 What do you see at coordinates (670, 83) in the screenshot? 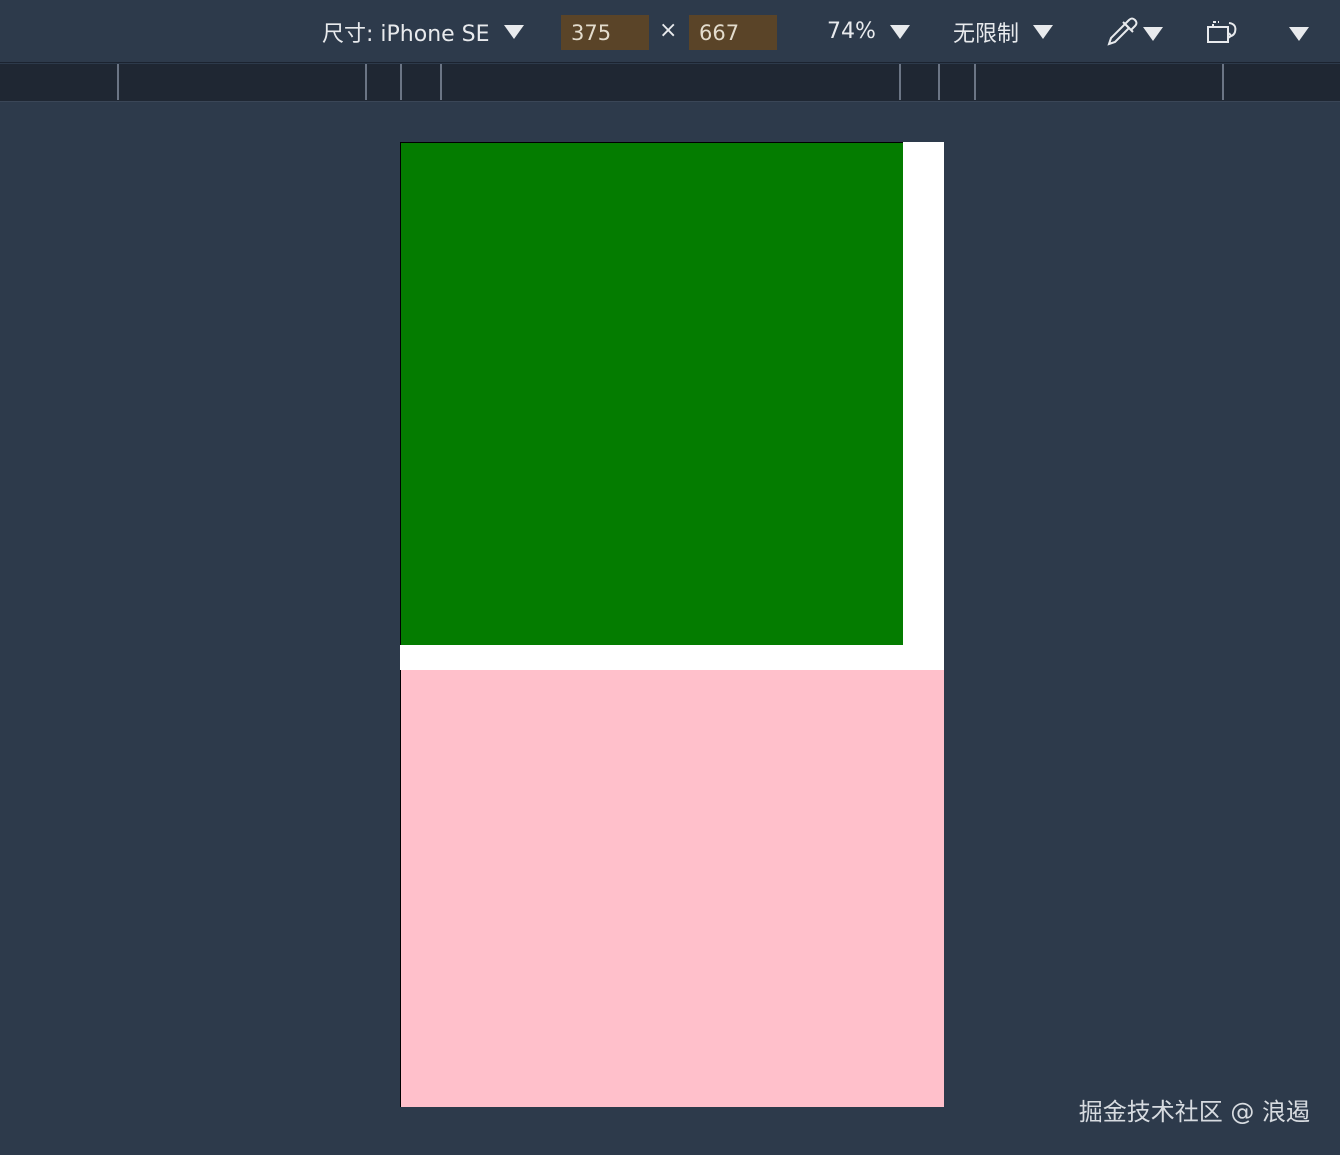
I see `media-query-ruler` at bounding box center [670, 83].